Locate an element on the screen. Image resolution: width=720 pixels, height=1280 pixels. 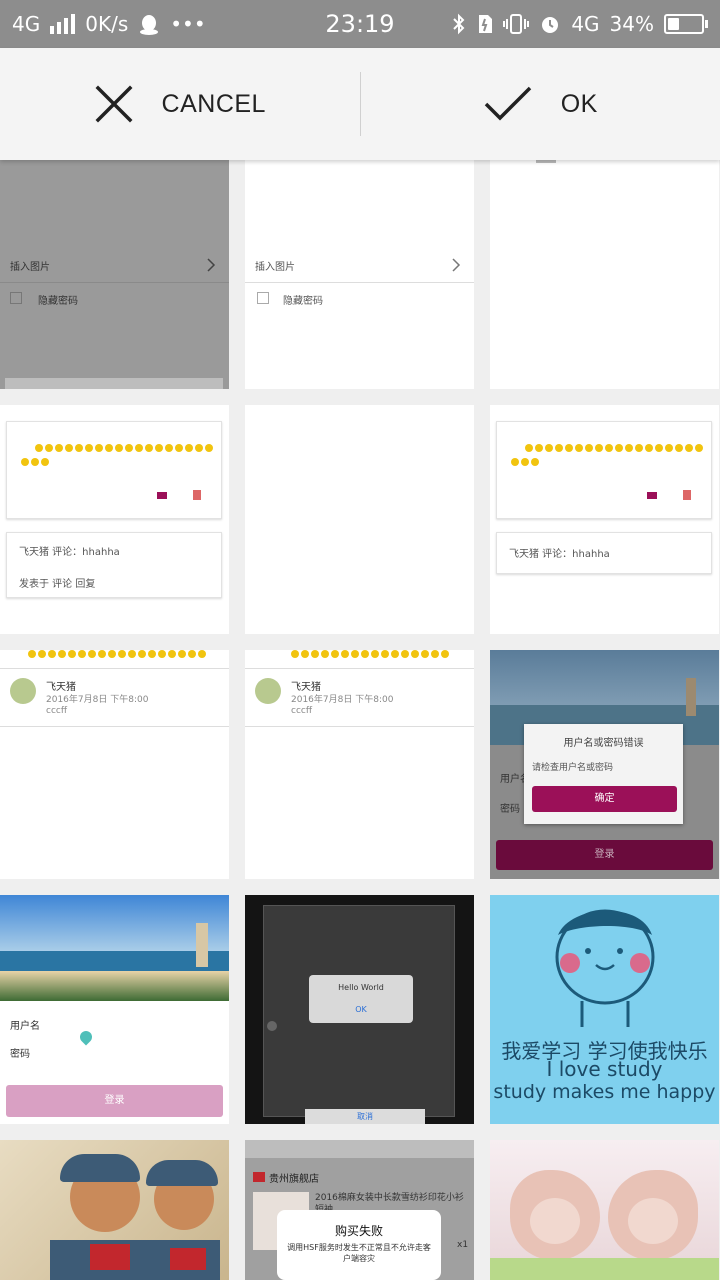
checkbox-icon is located at coordinates (263, 298).